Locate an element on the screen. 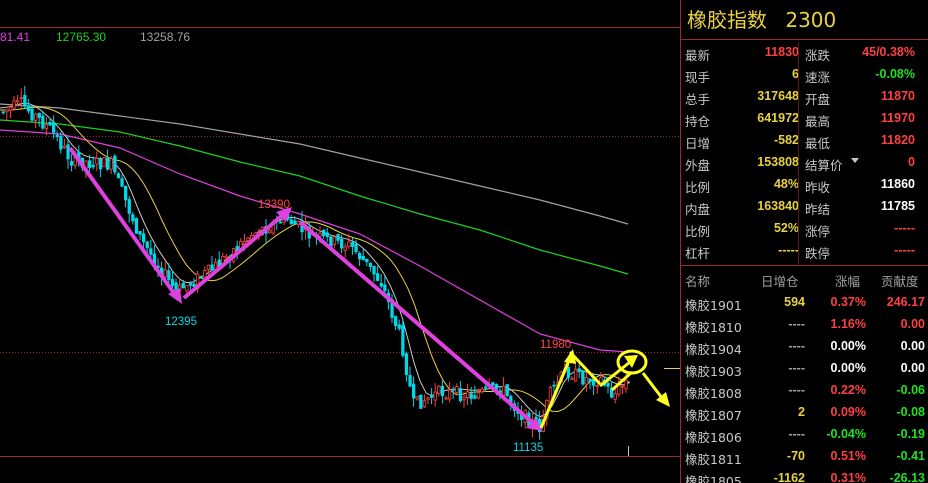  panel-title: 橡胶指数 2300 is located at coordinates (804, 20).